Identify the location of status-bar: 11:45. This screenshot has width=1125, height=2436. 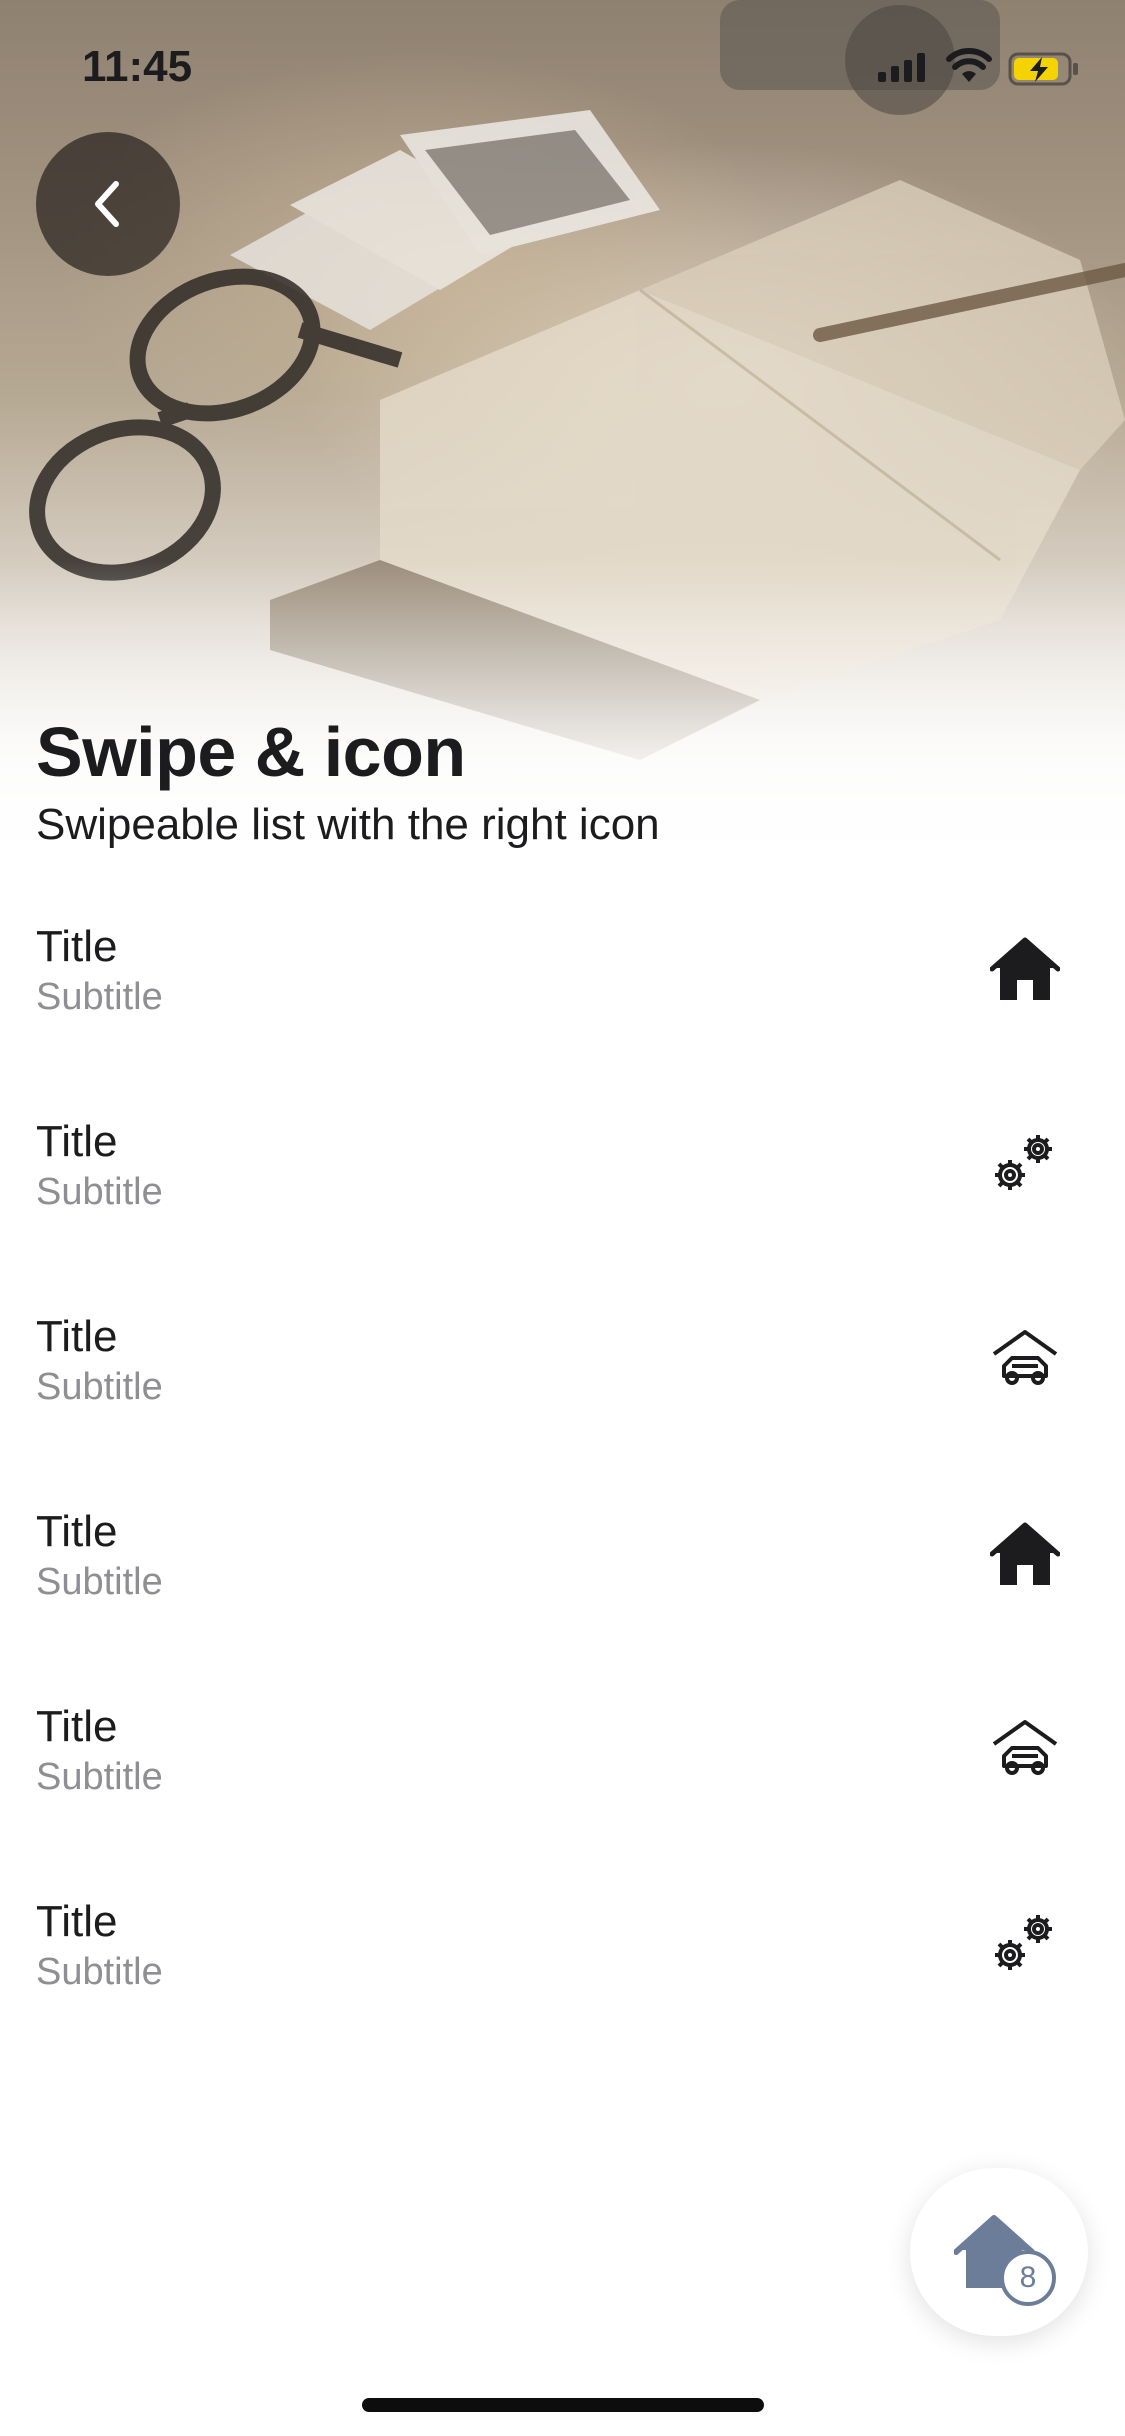
(562, 60).